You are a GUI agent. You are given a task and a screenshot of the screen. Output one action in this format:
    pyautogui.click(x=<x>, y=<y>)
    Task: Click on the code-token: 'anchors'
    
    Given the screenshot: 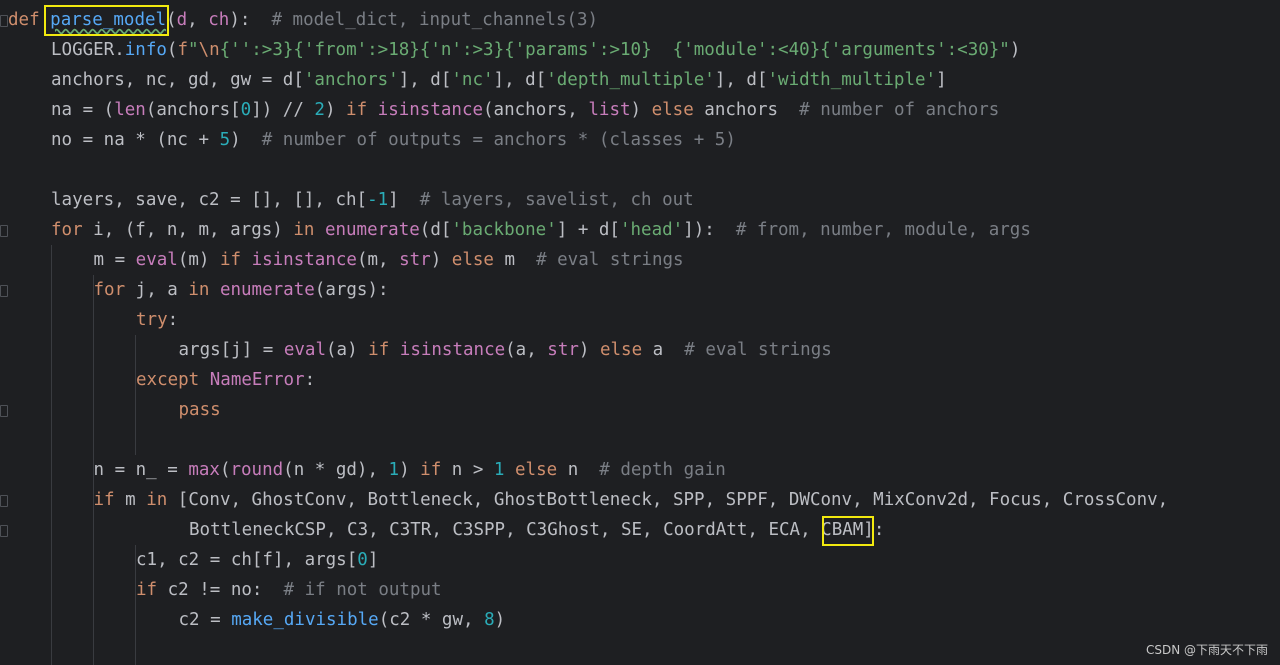 What is the action you would take?
    pyautogui.click(x=351, y=80)
    